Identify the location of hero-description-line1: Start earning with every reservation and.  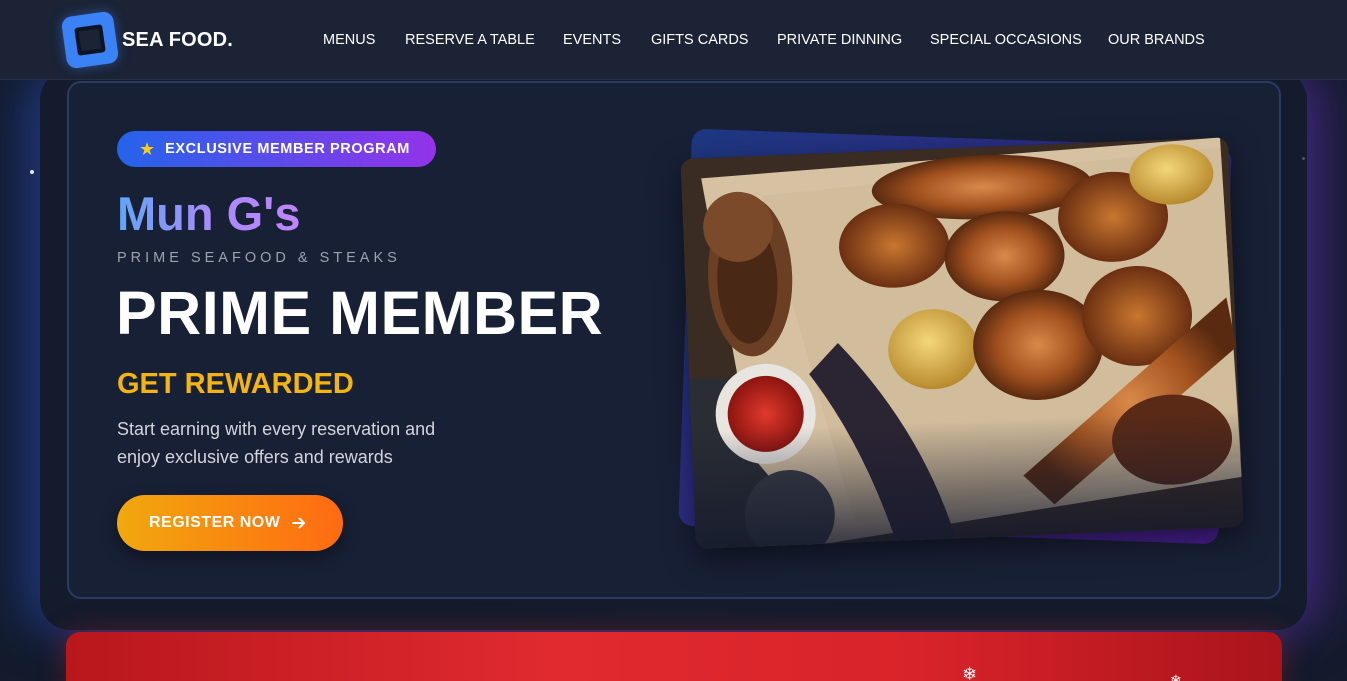
(276, 429).